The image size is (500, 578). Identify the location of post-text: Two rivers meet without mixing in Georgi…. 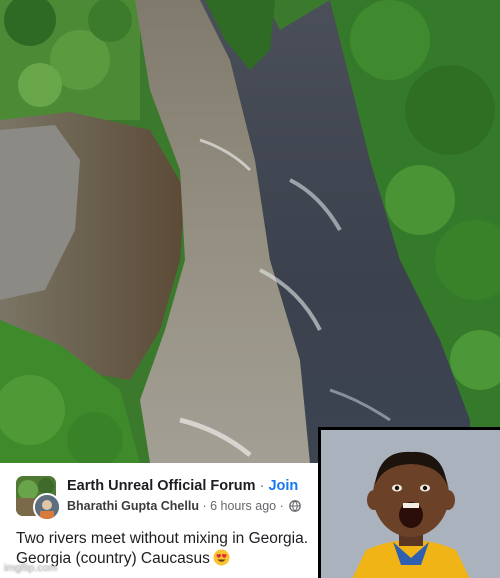
(167, 550).